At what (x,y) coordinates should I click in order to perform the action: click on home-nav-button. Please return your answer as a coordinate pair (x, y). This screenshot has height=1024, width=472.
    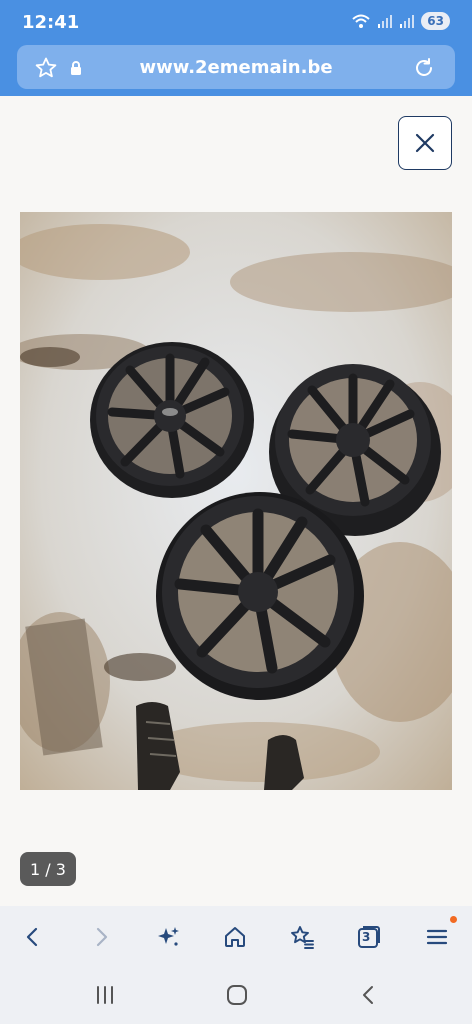
    Looking at the image, I should click on (237, 995).